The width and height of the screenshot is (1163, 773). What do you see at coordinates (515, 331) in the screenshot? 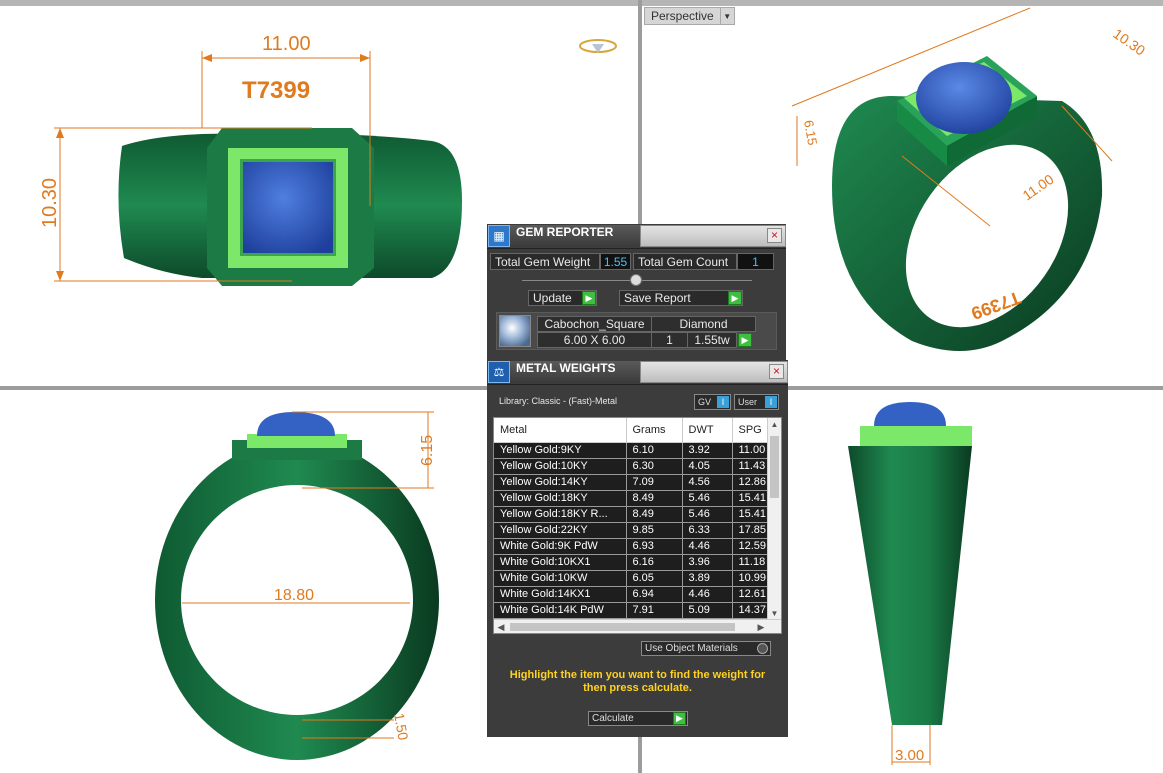
I see `gem-thumbnail` at bounding box center [515, 331].